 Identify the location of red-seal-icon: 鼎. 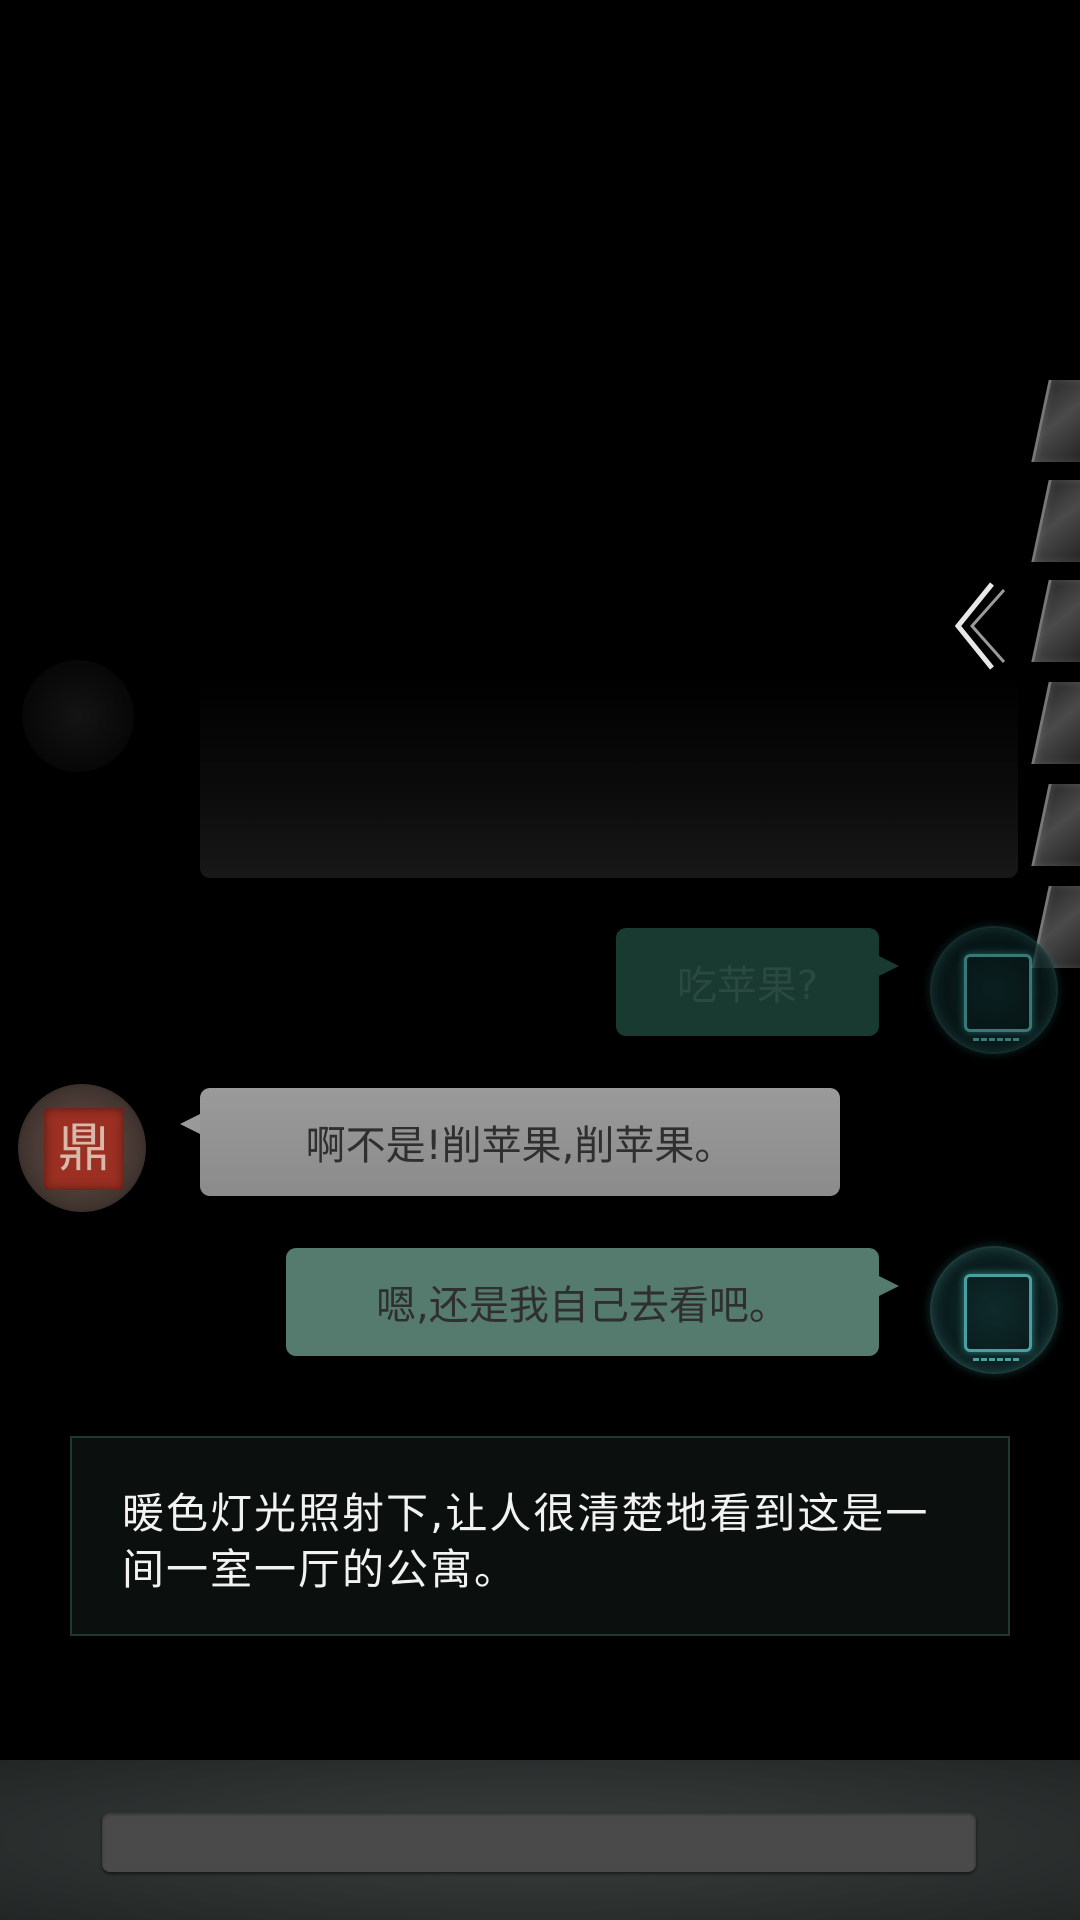
(84, 1149).